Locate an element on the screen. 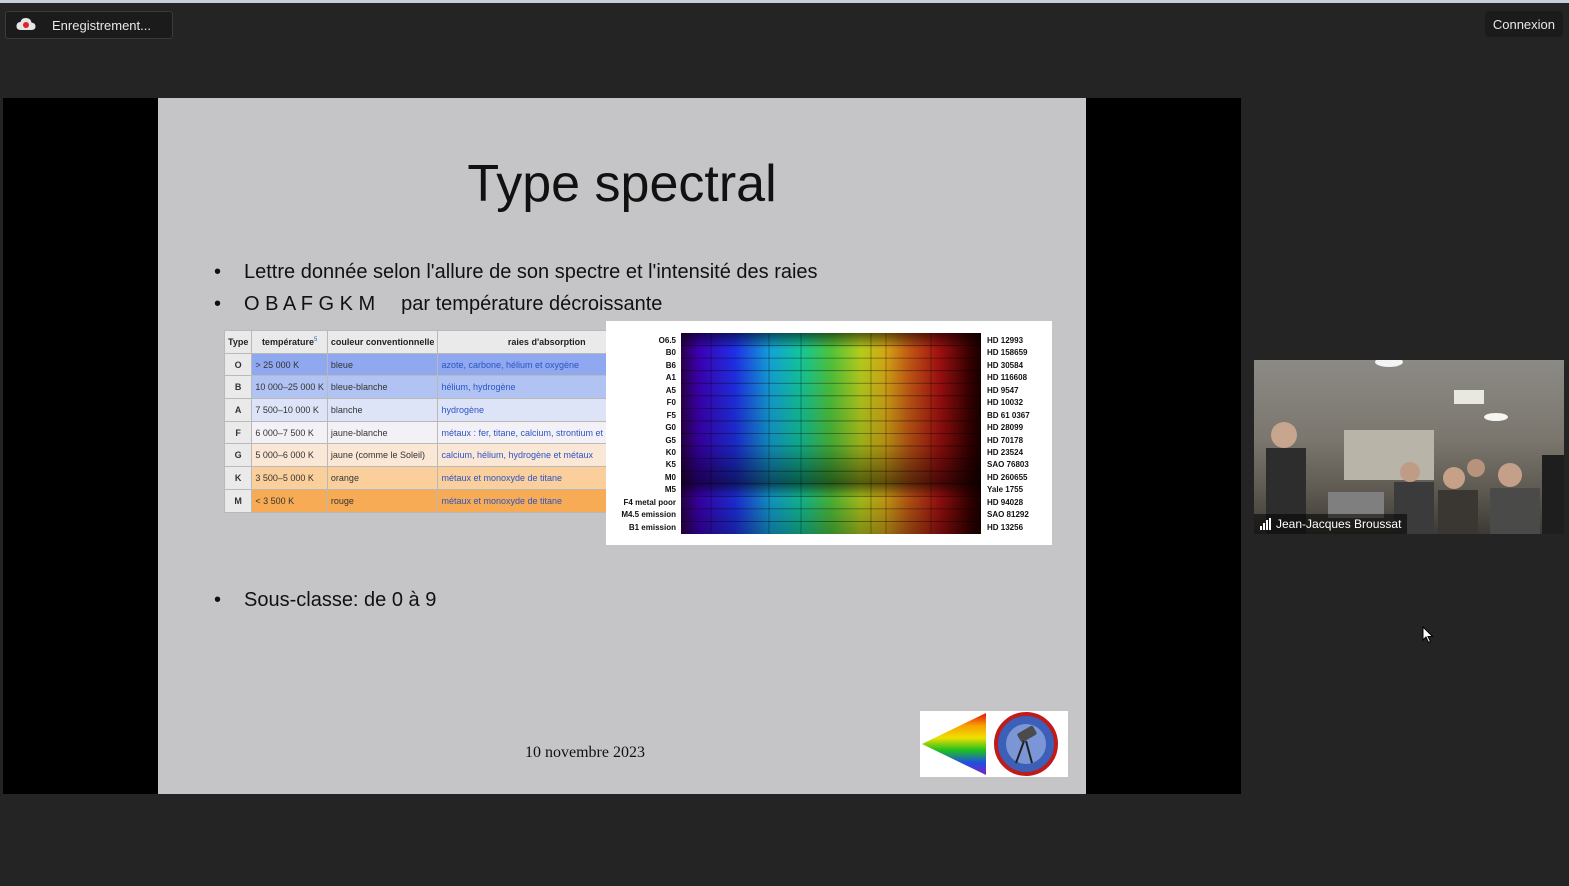 The height and width of the screenshot is (886, 1569). cell-color: bleue is located at coordinates (382, 364).